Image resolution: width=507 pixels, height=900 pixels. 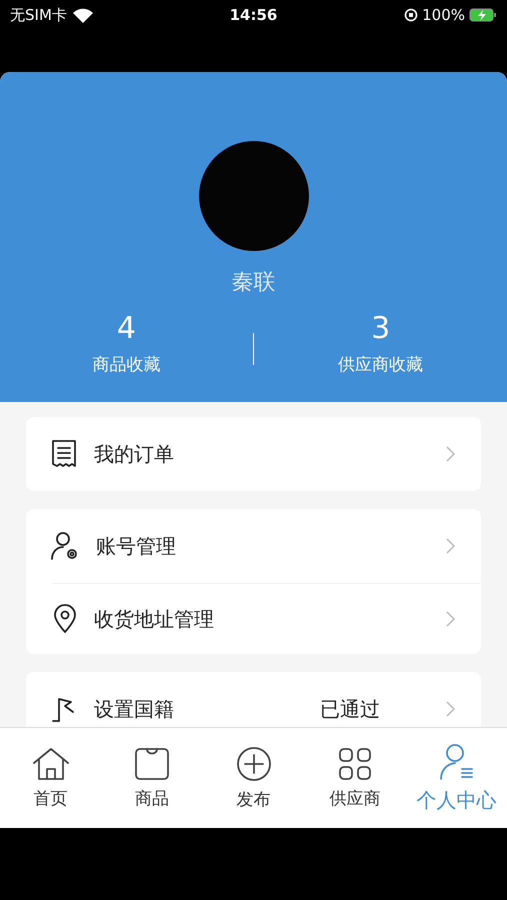 I want to click on battery-percent: 100%, so click(x=443, y=15).